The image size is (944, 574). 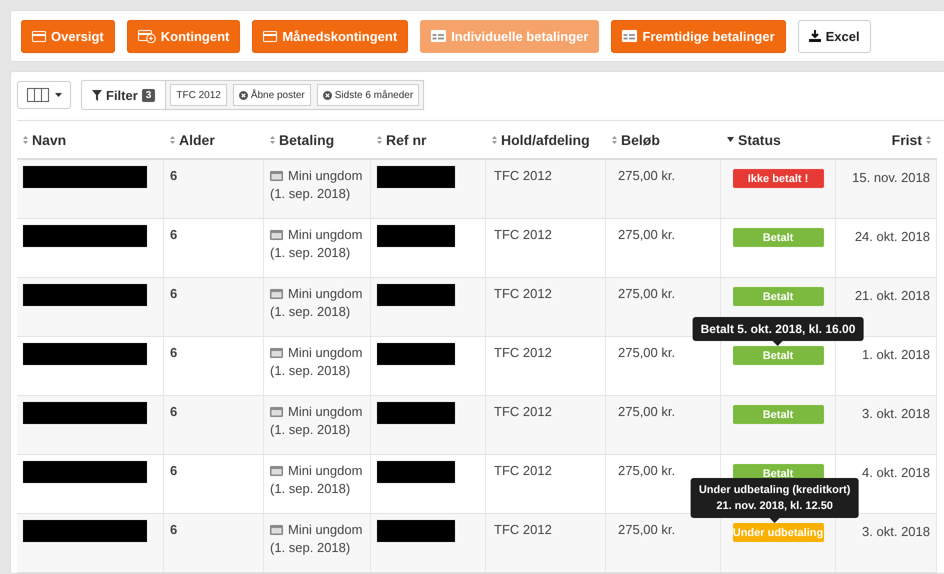 What do you see at coordinates (730, 139) in the screenshot?
I see `sort-descending-icon` at bounding box center [730, 139].